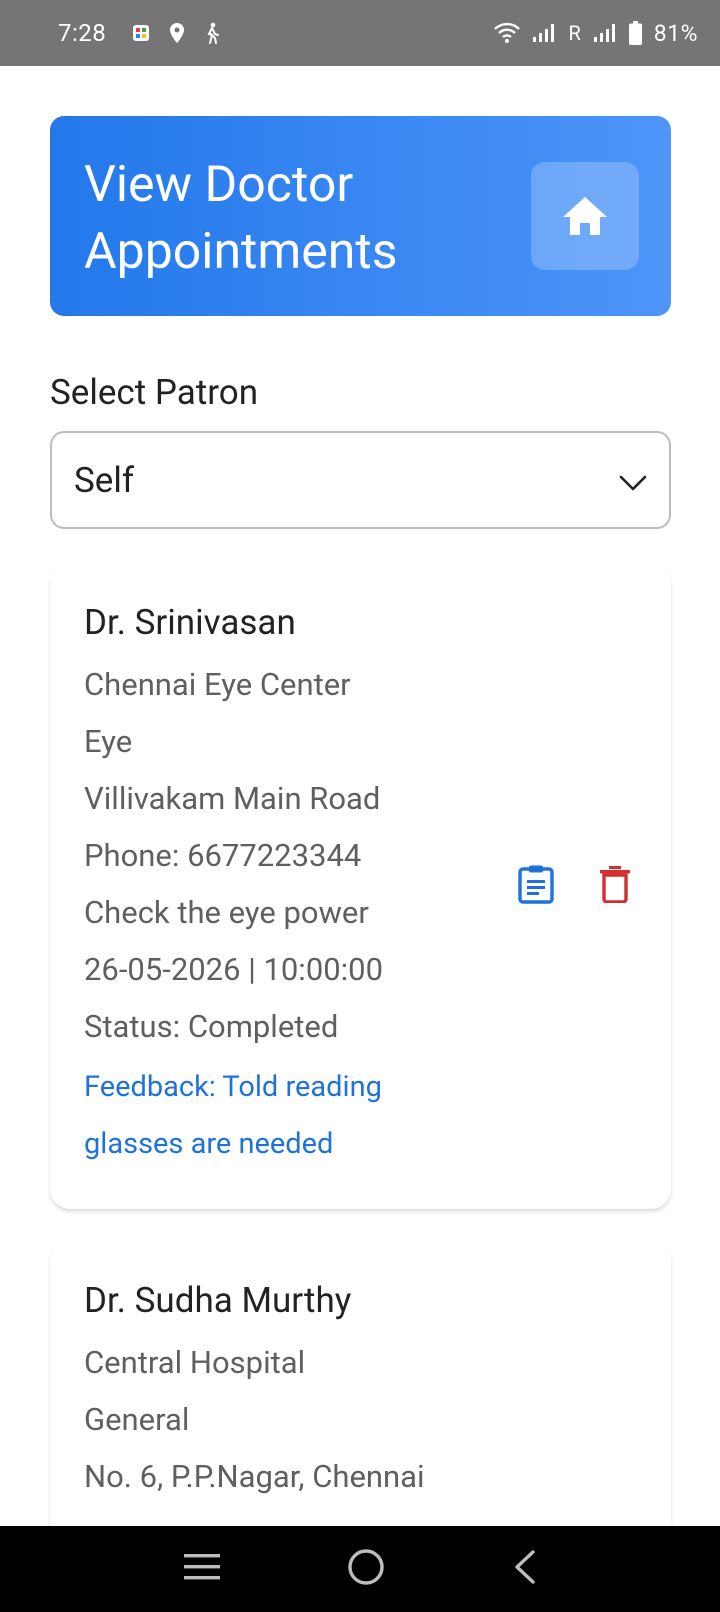  Describe the element at coordinates (574, 33) in the screenshot. I see `roaming-label: R` at that location.